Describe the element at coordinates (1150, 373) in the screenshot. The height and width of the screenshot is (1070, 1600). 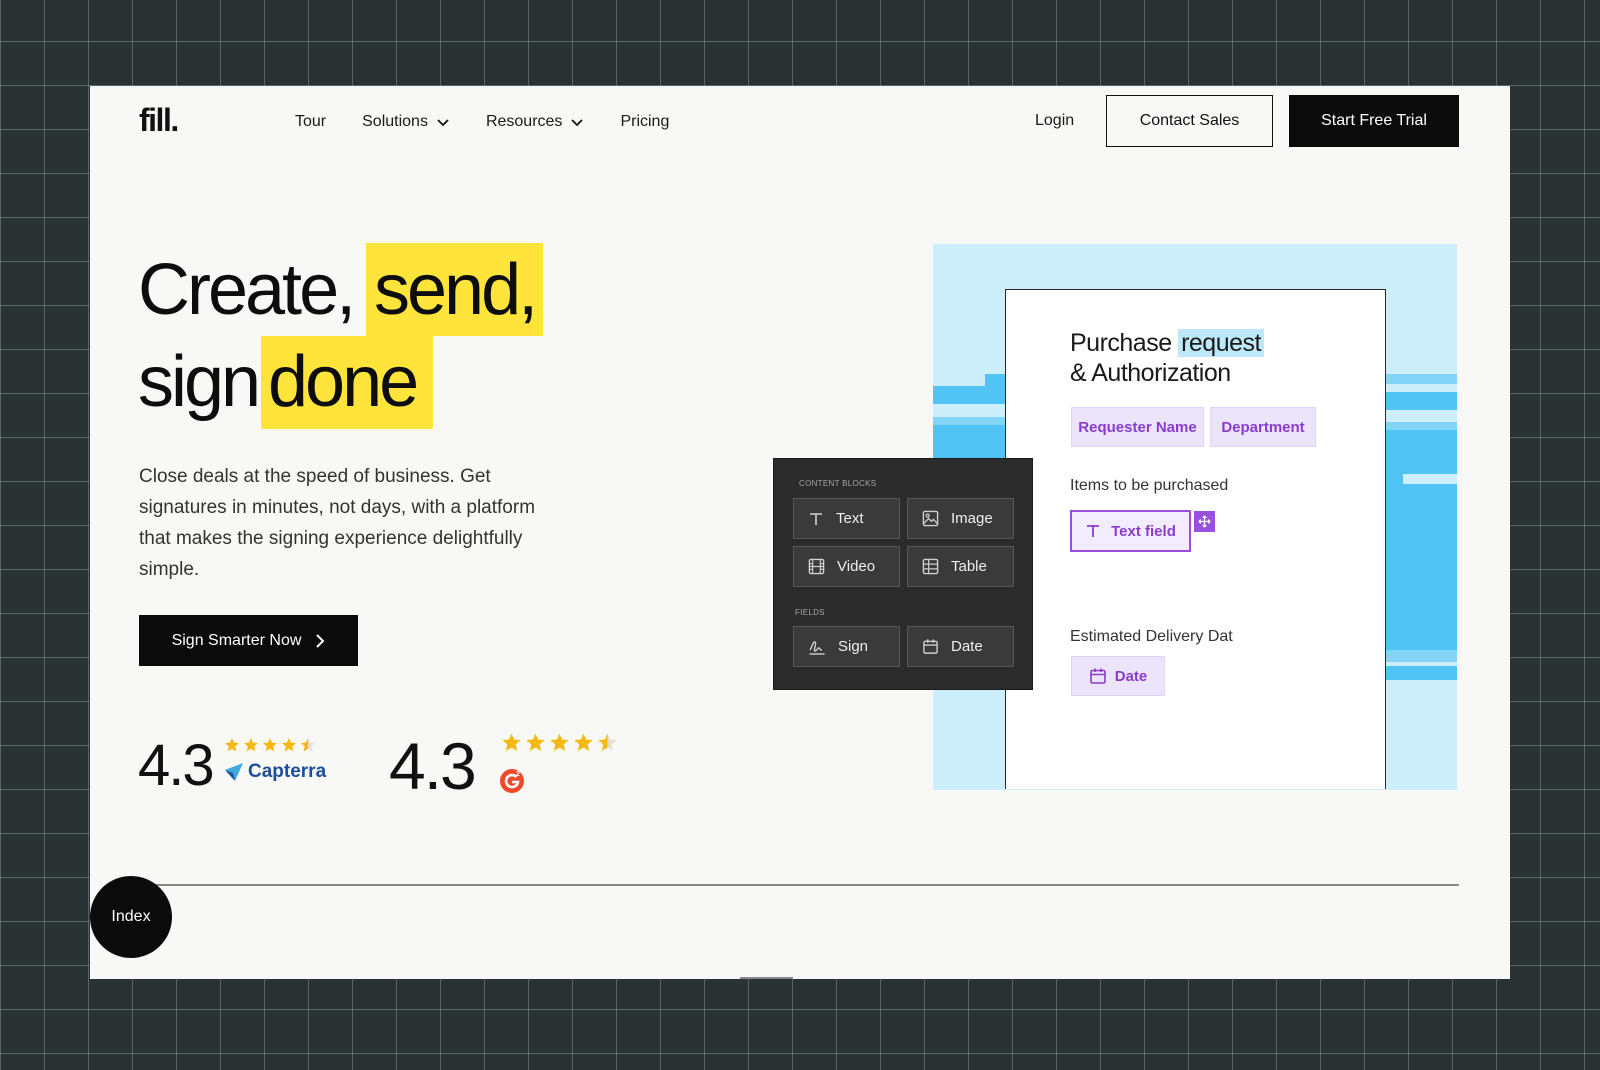
I see `document-title-line2: & Authorization` at that location.